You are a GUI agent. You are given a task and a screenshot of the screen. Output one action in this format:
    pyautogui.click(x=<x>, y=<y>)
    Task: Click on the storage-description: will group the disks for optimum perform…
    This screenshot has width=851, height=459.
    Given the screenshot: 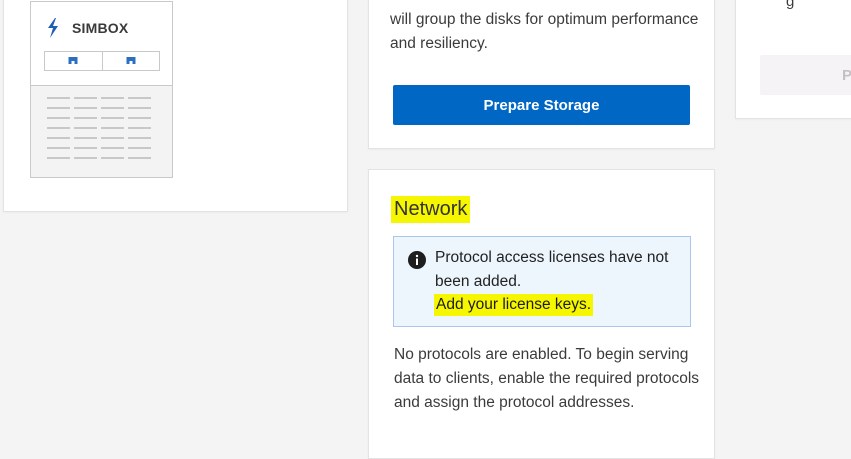 What is the action you would take?
    pyautogui.click(x=544, y=31)
    